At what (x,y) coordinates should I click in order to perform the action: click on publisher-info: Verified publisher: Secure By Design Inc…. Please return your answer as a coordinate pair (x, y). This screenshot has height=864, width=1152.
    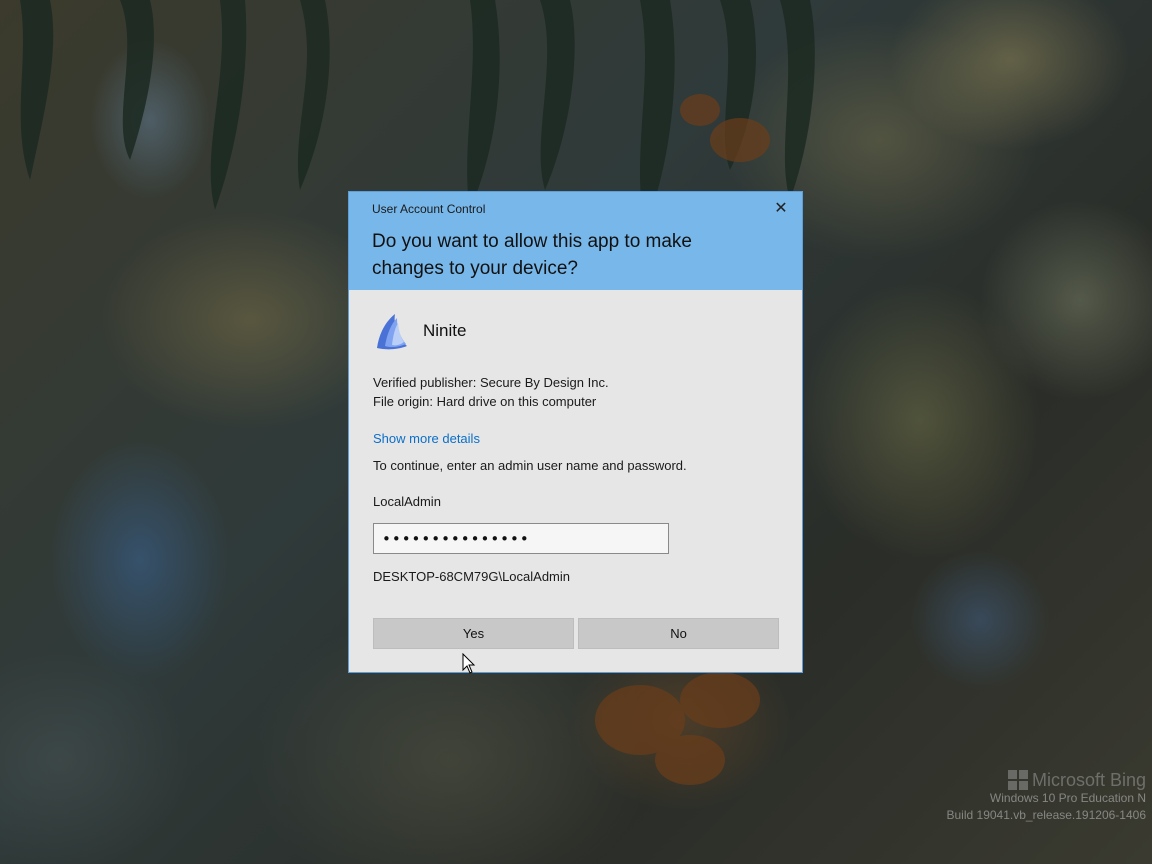
    Looking at the image, I should click on (491, 392).